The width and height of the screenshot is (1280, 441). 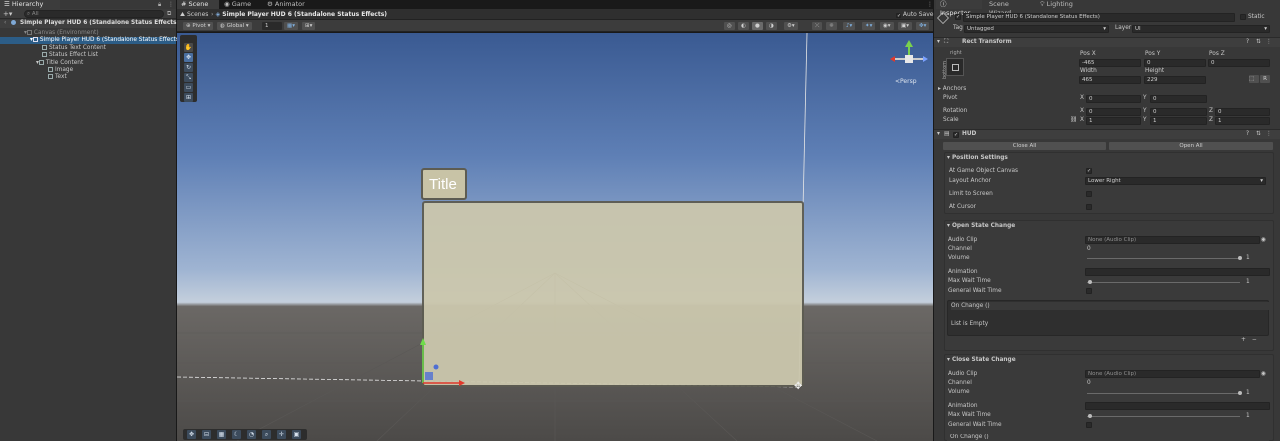 I want to click on add-icon: +▾, so click(x=7, y=14).